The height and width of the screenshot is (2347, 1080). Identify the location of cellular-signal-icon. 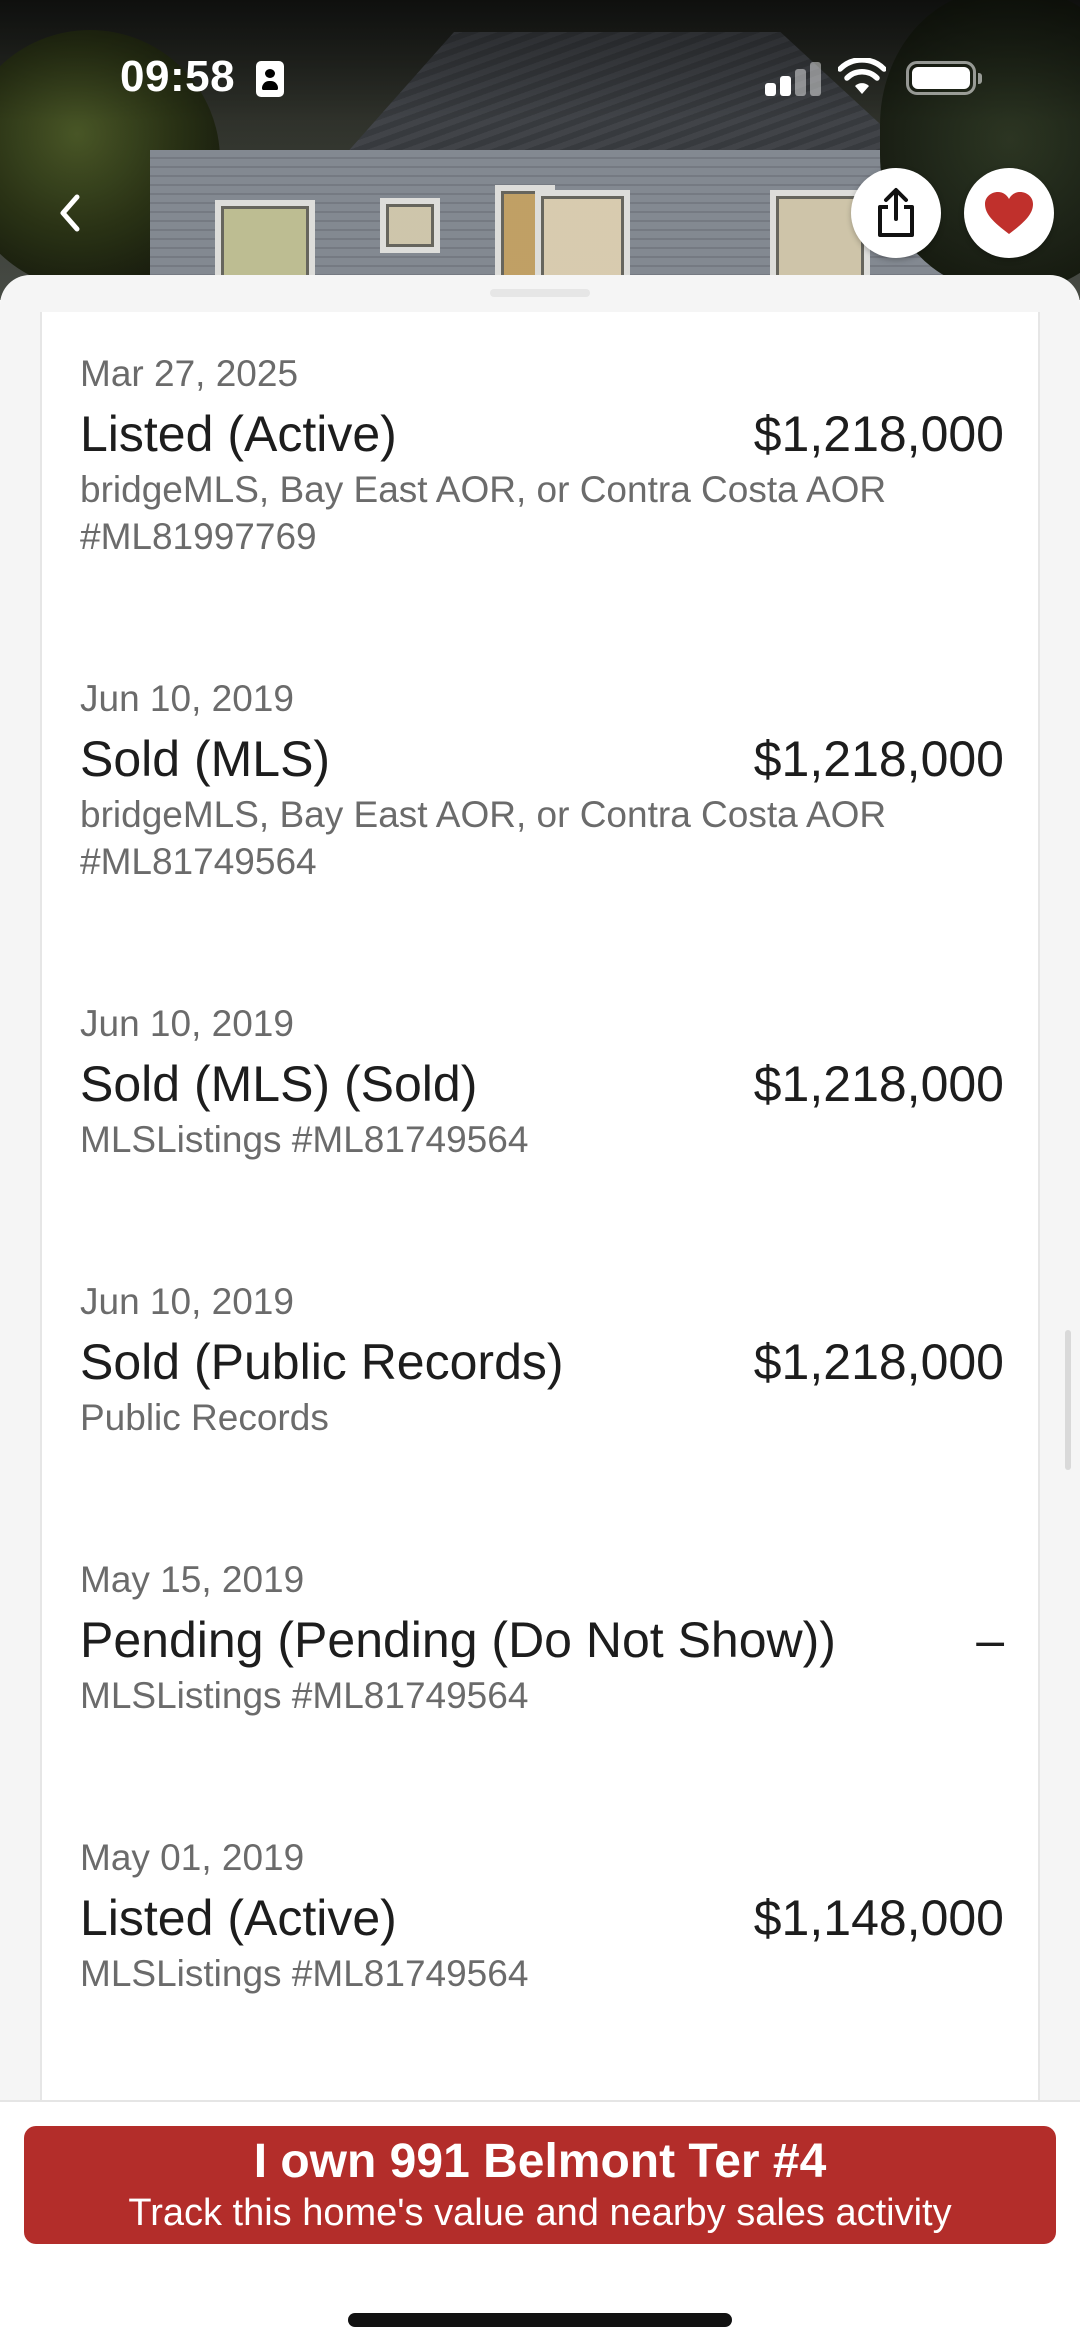
(793, 79).